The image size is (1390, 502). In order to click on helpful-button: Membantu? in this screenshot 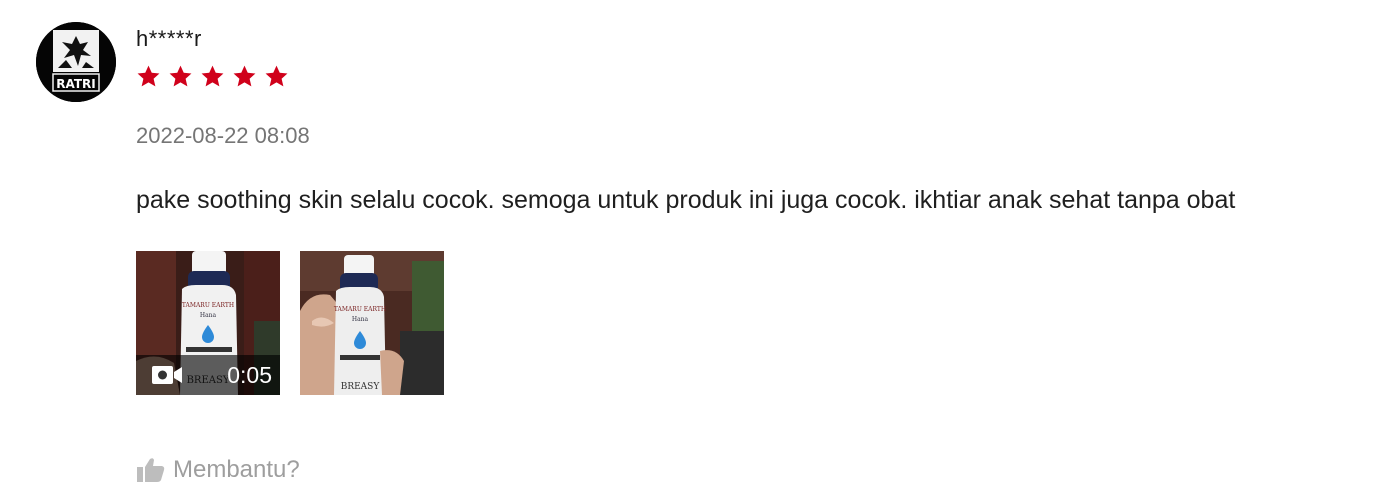, I will do `click(218, 470)`.